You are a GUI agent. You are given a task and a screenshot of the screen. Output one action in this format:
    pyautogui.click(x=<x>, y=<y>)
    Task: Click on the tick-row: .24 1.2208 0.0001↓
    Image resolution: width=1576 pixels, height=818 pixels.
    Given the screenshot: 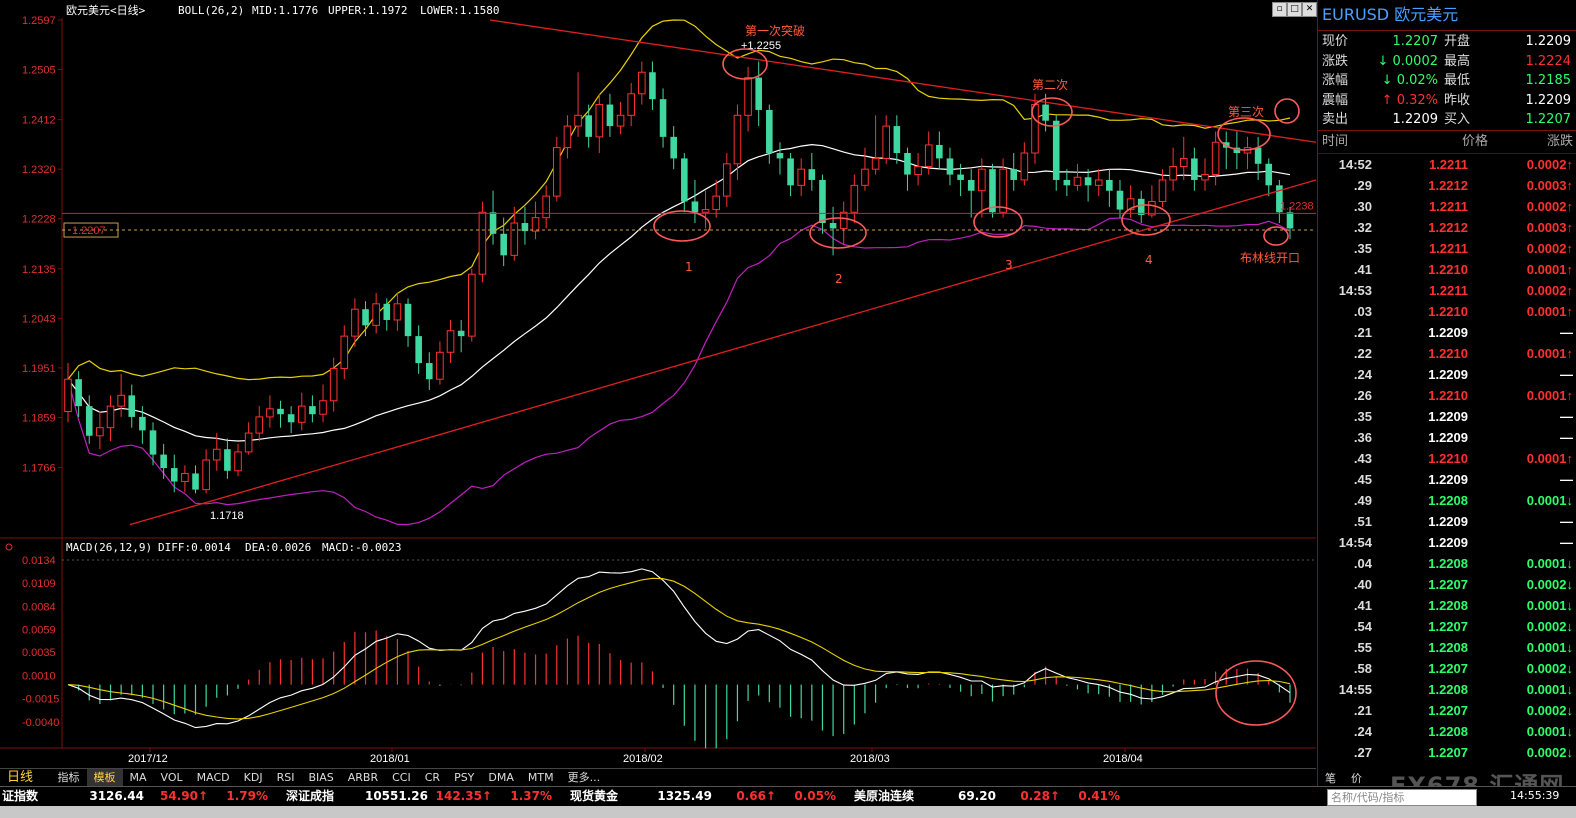 What is the action you would take?
    pyautogui.click(x=1447, y=731)
    